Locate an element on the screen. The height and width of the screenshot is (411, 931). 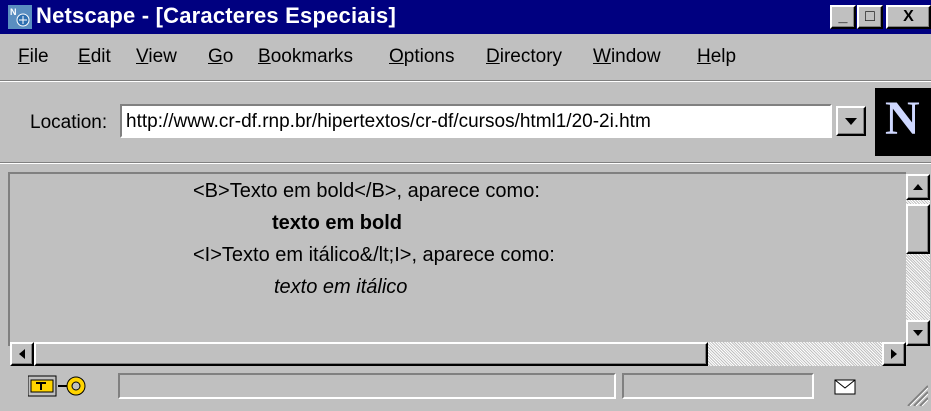
content-line-italic-example: texto em itálico is located at coordinates (341, 287).